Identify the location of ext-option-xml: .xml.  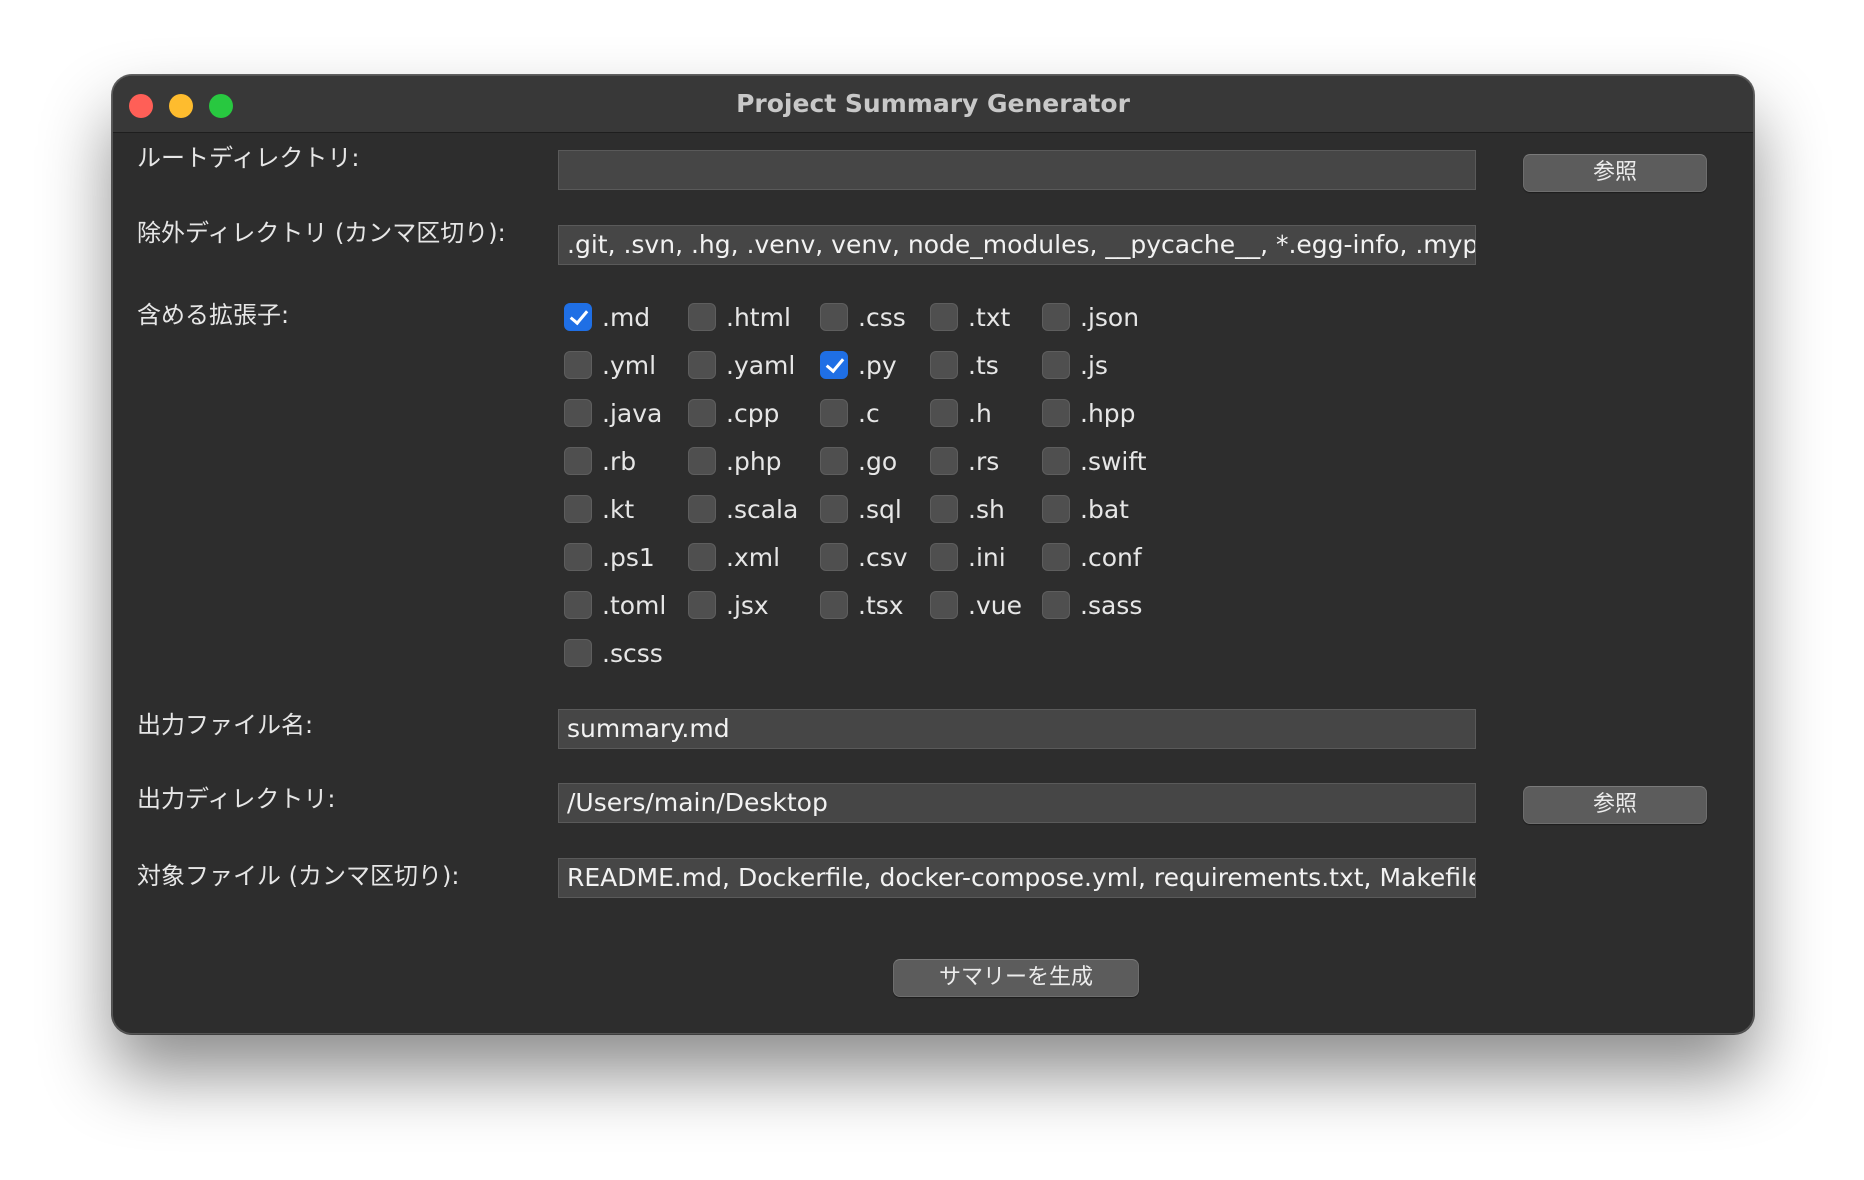
(734, 557).